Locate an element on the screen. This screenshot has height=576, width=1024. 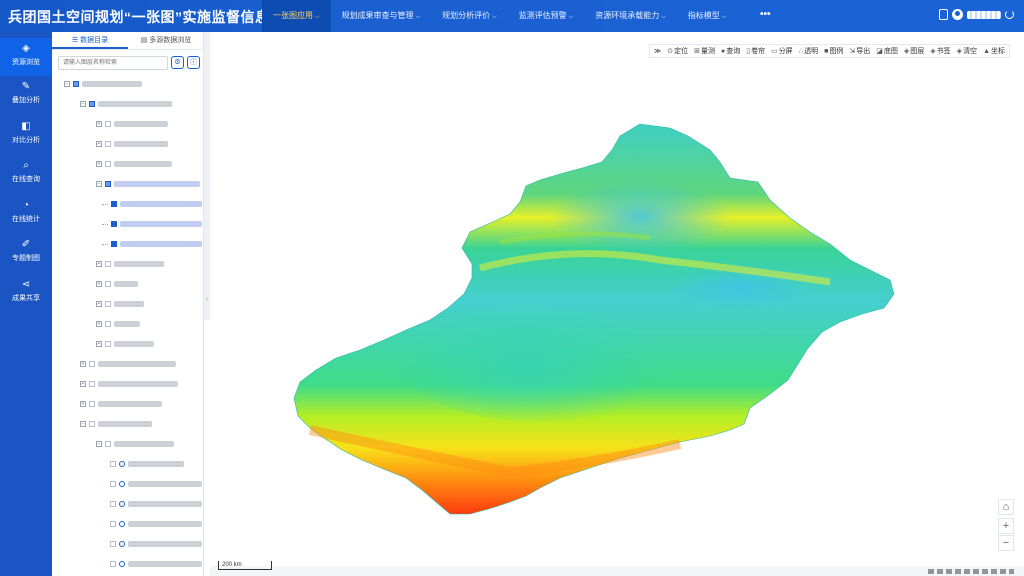
toolbar-collapse-icon: ≫ is located at coordinates (657, 51).